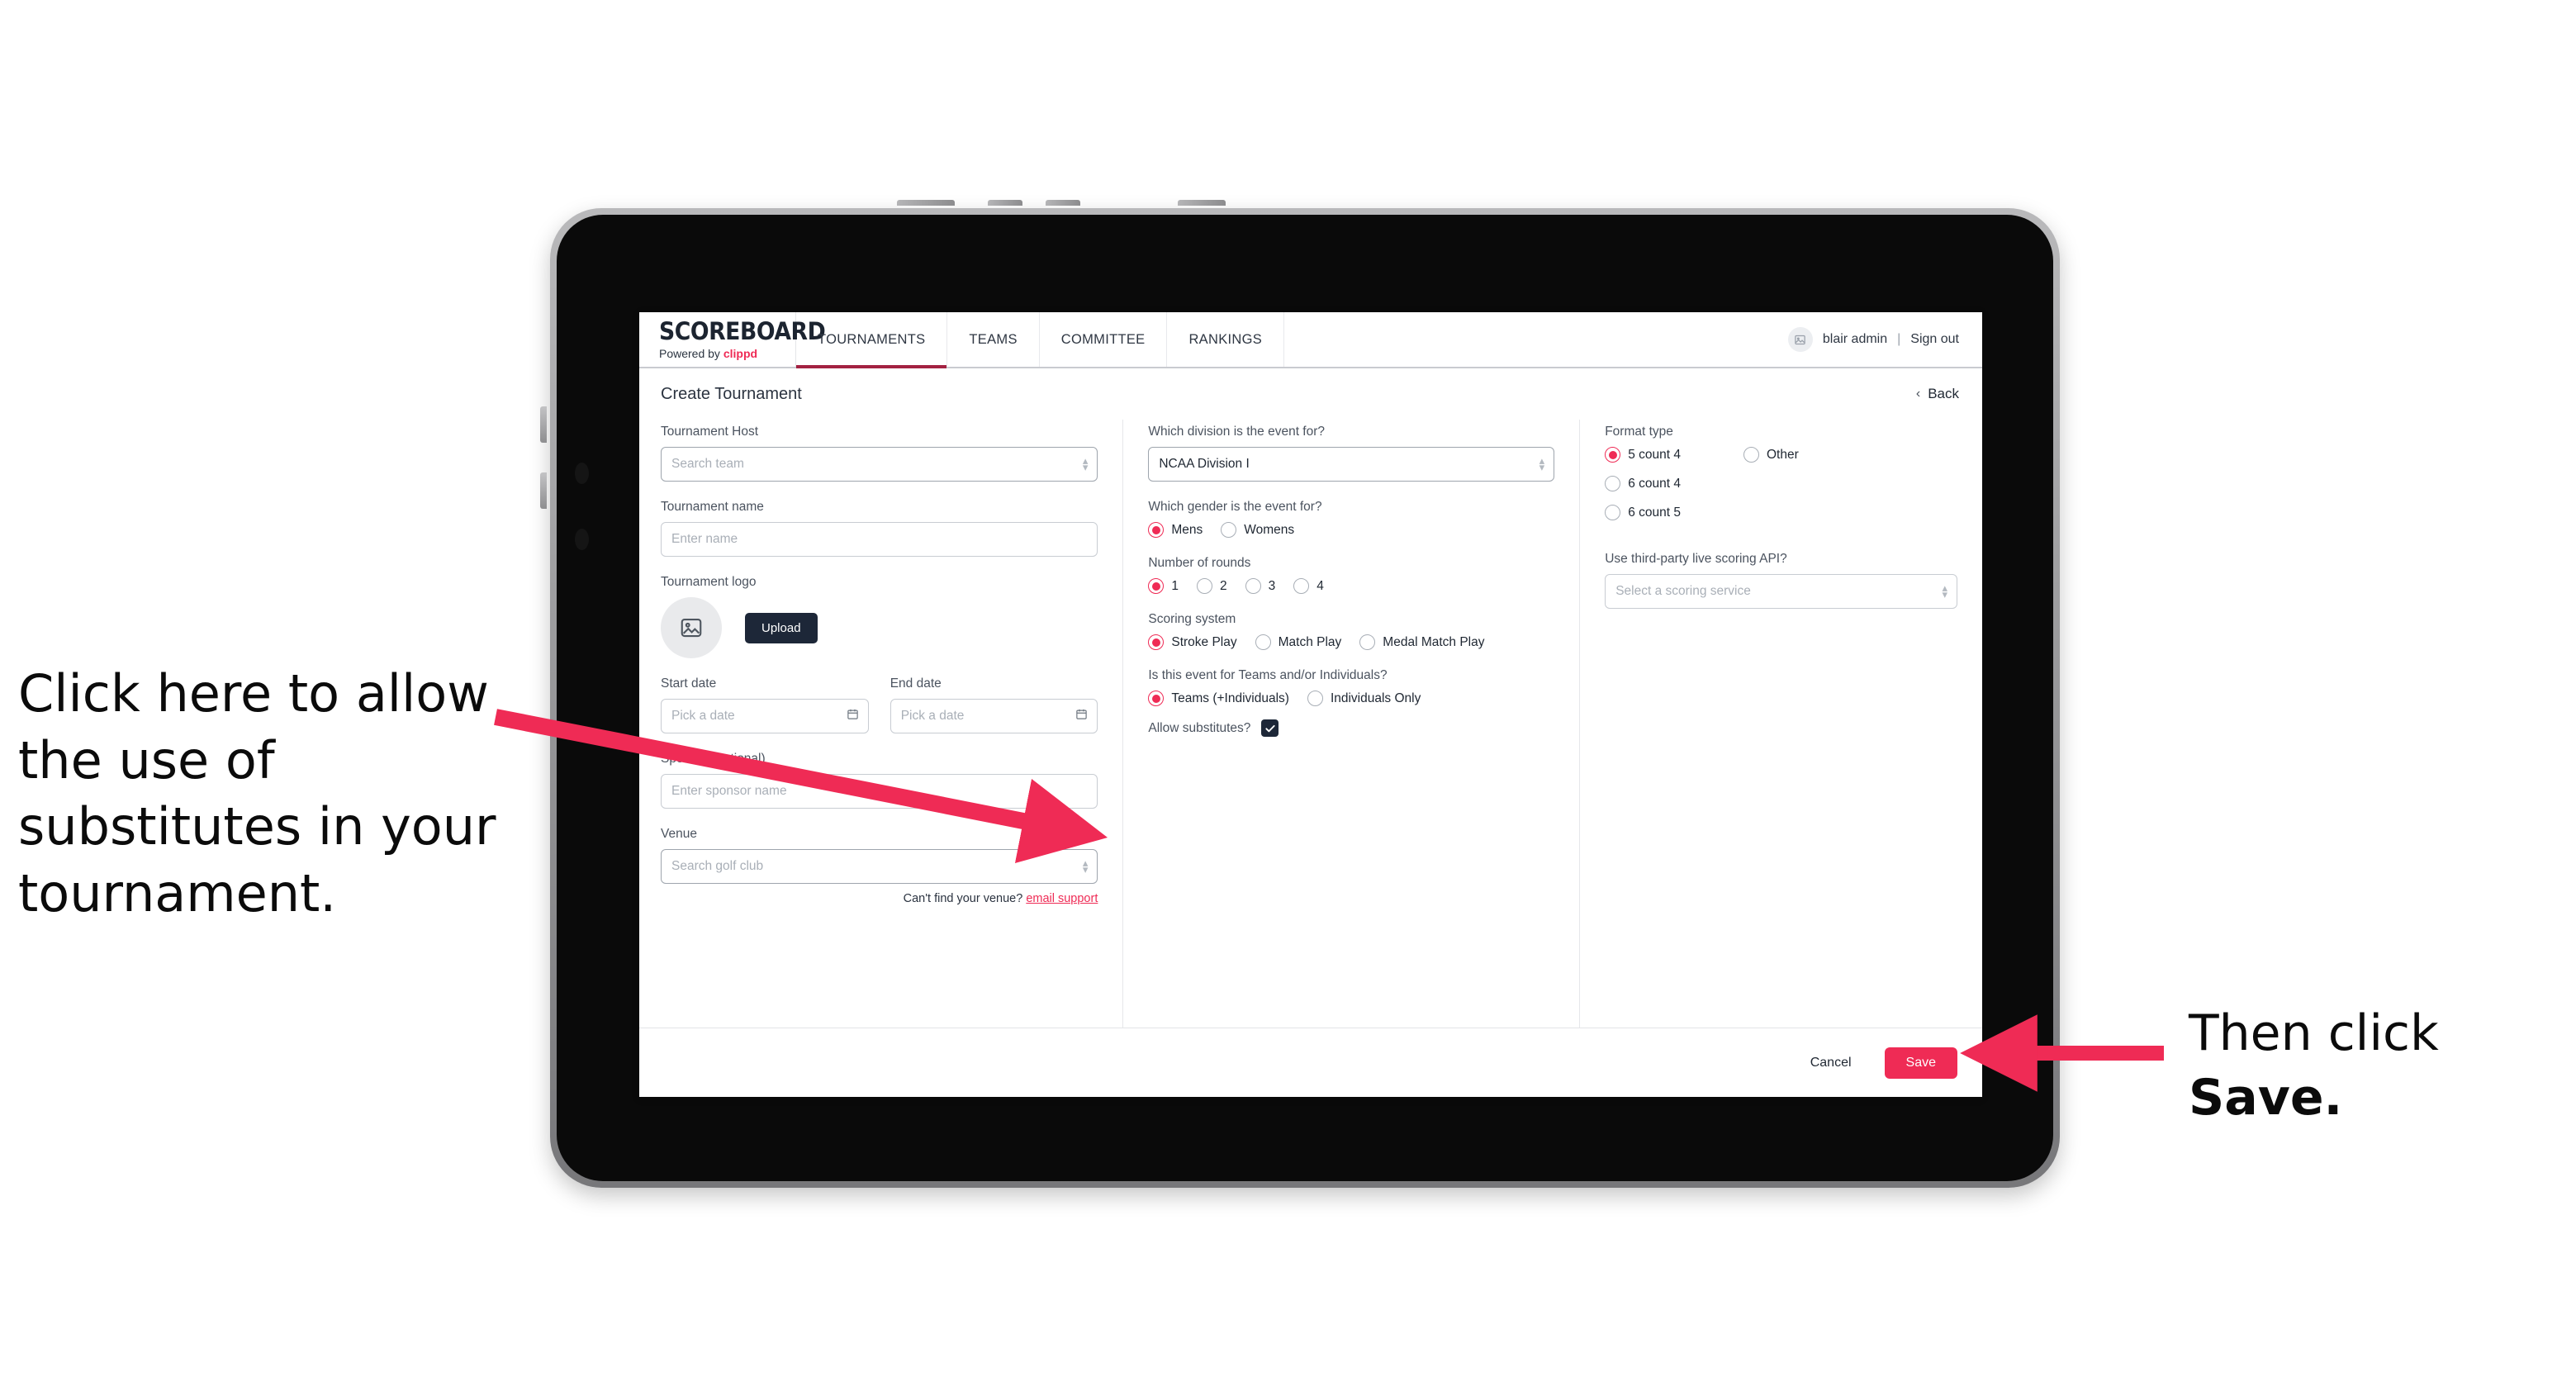 Image resolution: width=2576 pixels, height=1386 pixels. What do you see at coordinates (1800, 339) in the screenshot?
I see `avatar` at bounding box center [1800, 339].